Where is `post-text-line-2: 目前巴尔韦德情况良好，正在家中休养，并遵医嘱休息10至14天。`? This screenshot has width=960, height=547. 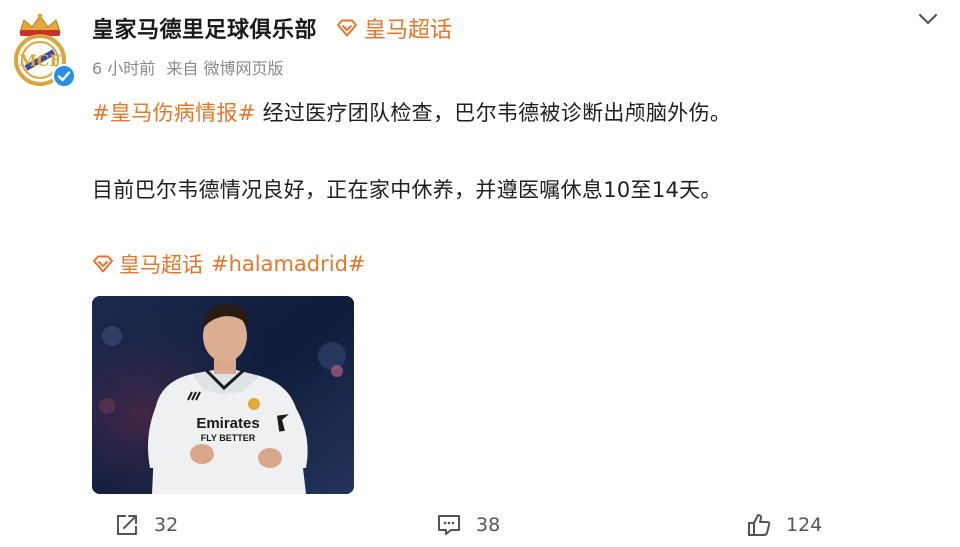 post-text-line-2: 目前巴尔韦德情况良好，正在家中休养，并遵医嘱休息10至14天。 is located at coordinates (407, 190).